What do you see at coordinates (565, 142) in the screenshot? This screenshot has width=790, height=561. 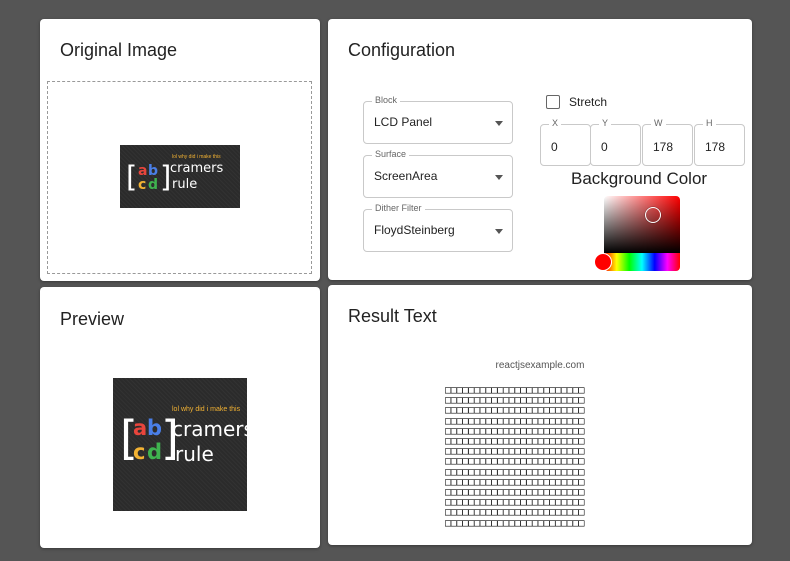 I see `x-input: X 0` at bounding box center [565, 142].